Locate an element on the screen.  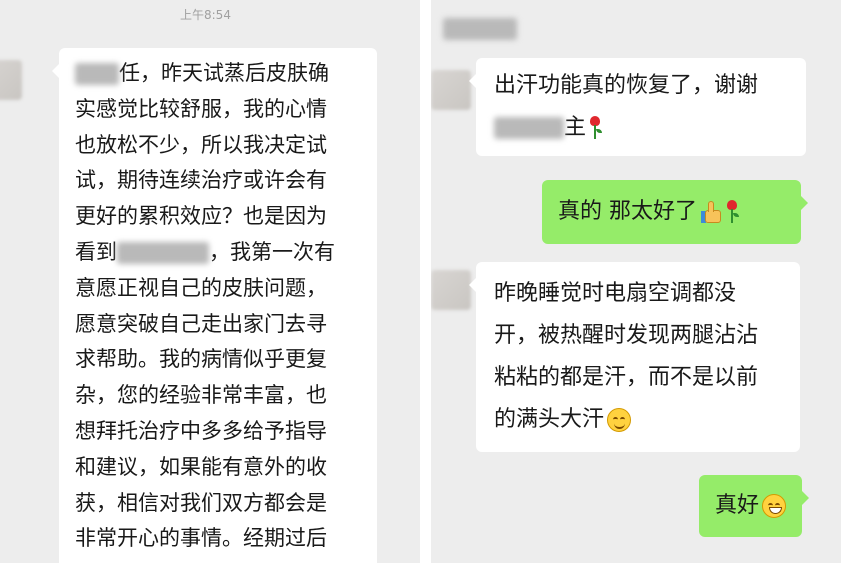
message-line: 开，被热醒时发现两腿沾沾 is located at coordinates (626, 335).